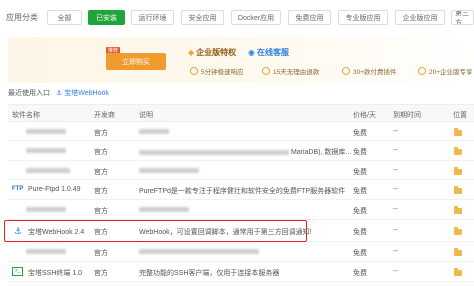 This screenshot has height=286, width=474. Describe the element at coordinates (155, 231) in the screenshot. I see `highlight-box` at that location.